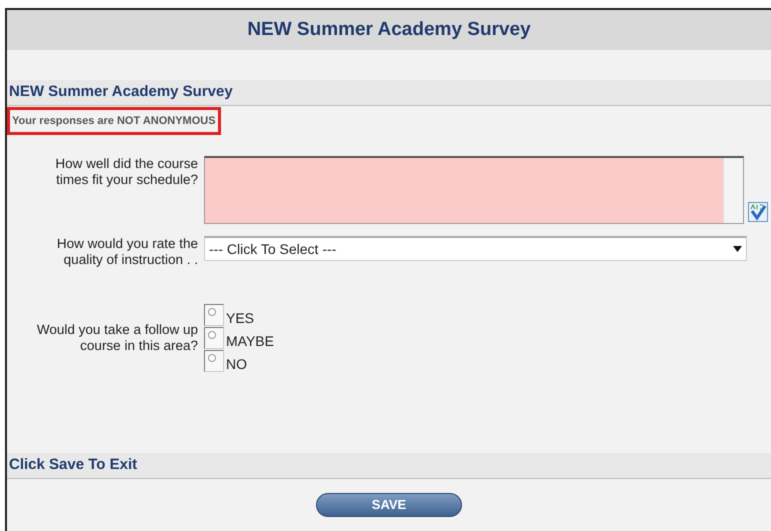  What do you see at coordinates (389, 30) in the screenshot?
I see `page-title: NEW Summer Academy Survey` at bounding box center [389, 30].